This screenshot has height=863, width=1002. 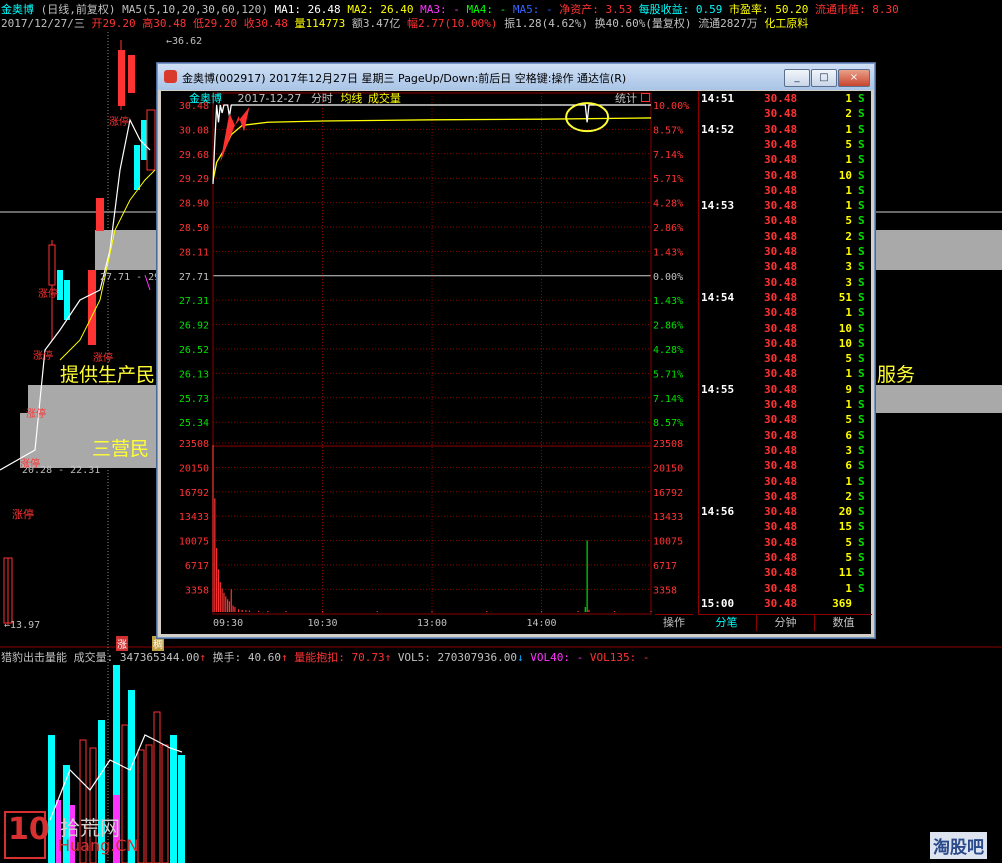 I want to click on stats-button: 统计, so click(x=632, y=98).